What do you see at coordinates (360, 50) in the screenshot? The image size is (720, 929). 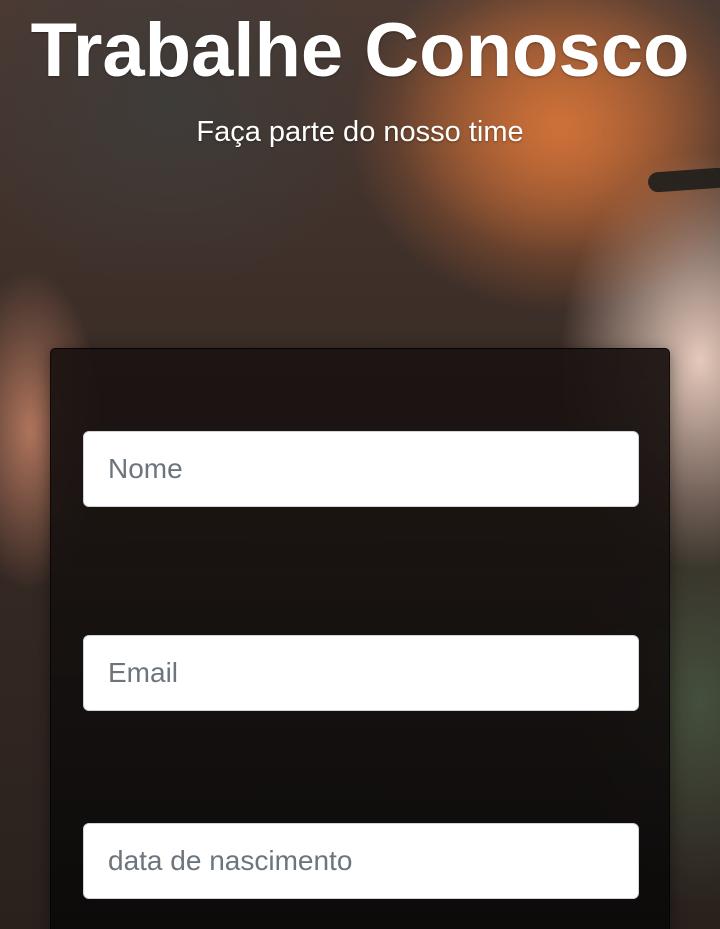 I see `page-title: Trabalhe Conosco` at bounding box center [360, 50].